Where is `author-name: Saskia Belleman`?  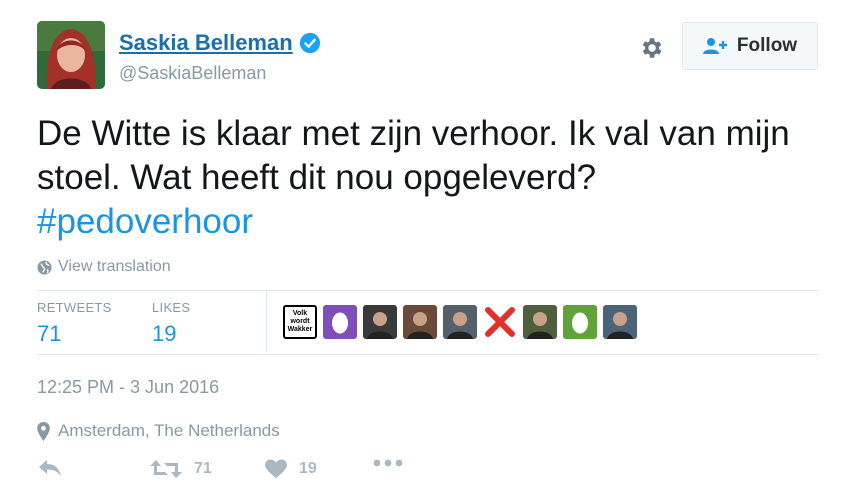 author-name: Saskia Belleman is located at coordinates (206, 43).